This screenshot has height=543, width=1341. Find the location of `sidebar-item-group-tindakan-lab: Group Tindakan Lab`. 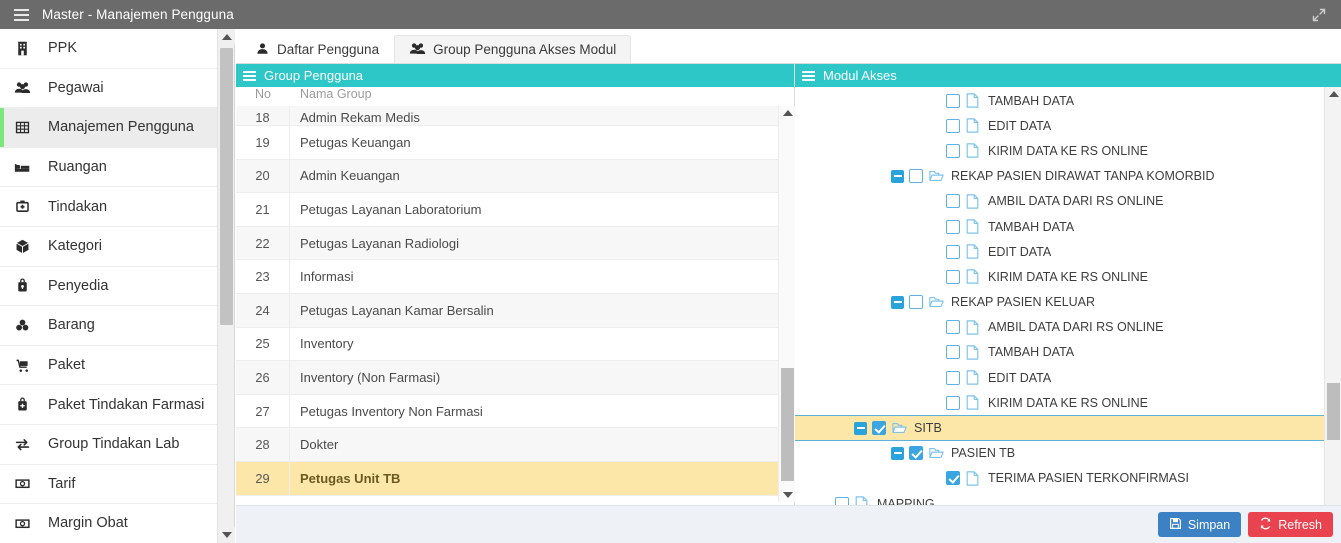

sidebar-item-group-tindakan-lab: Group Tindakan Lab is located at coordinates (108, 444).